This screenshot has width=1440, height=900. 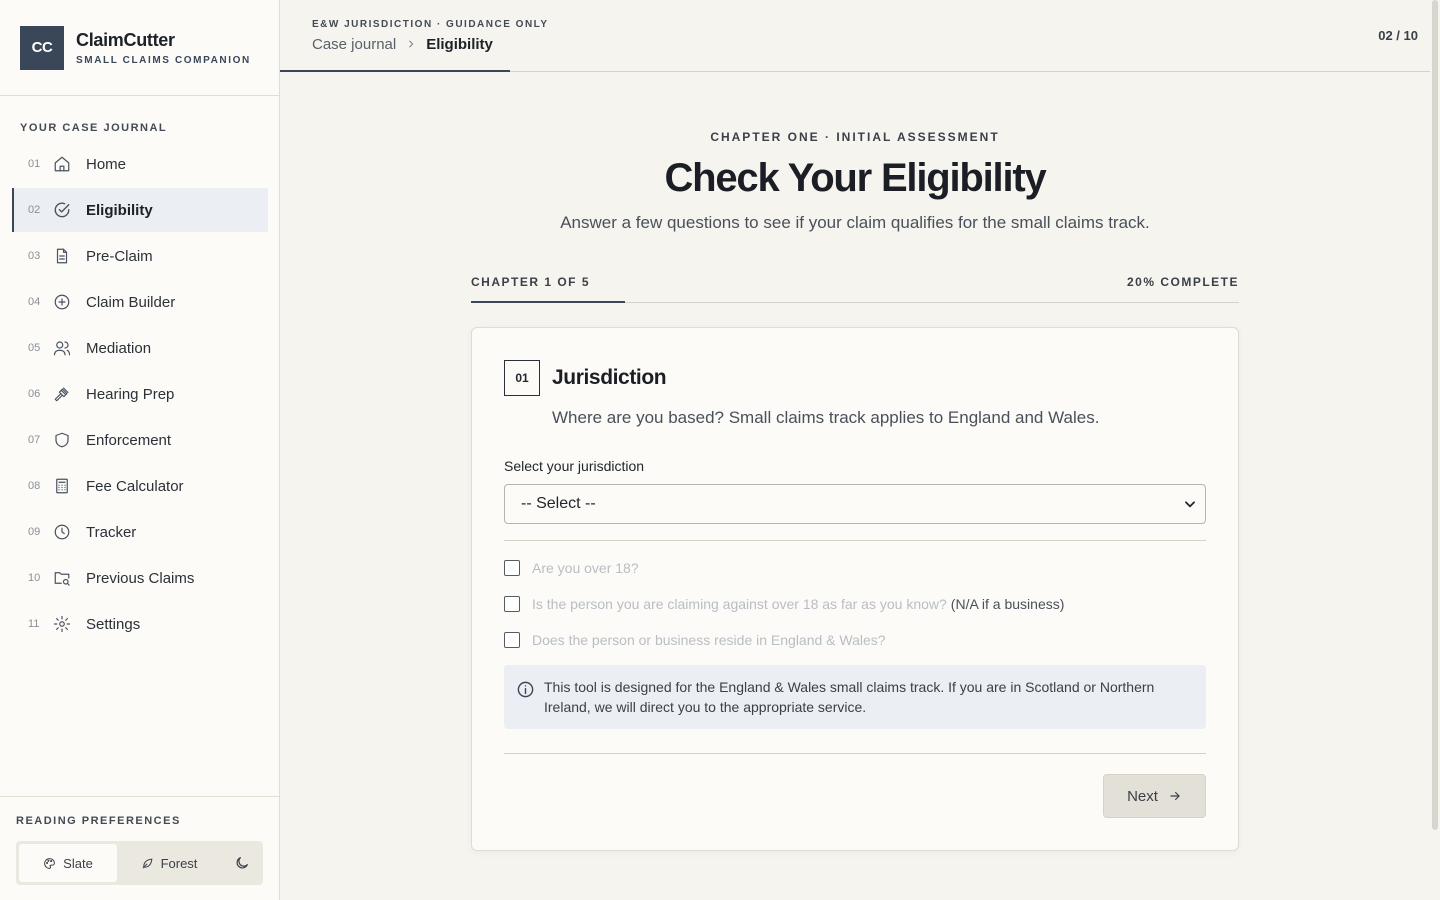 I want to click on sidebar-item-settings: 11 Settings, so click(x=140, y=624).